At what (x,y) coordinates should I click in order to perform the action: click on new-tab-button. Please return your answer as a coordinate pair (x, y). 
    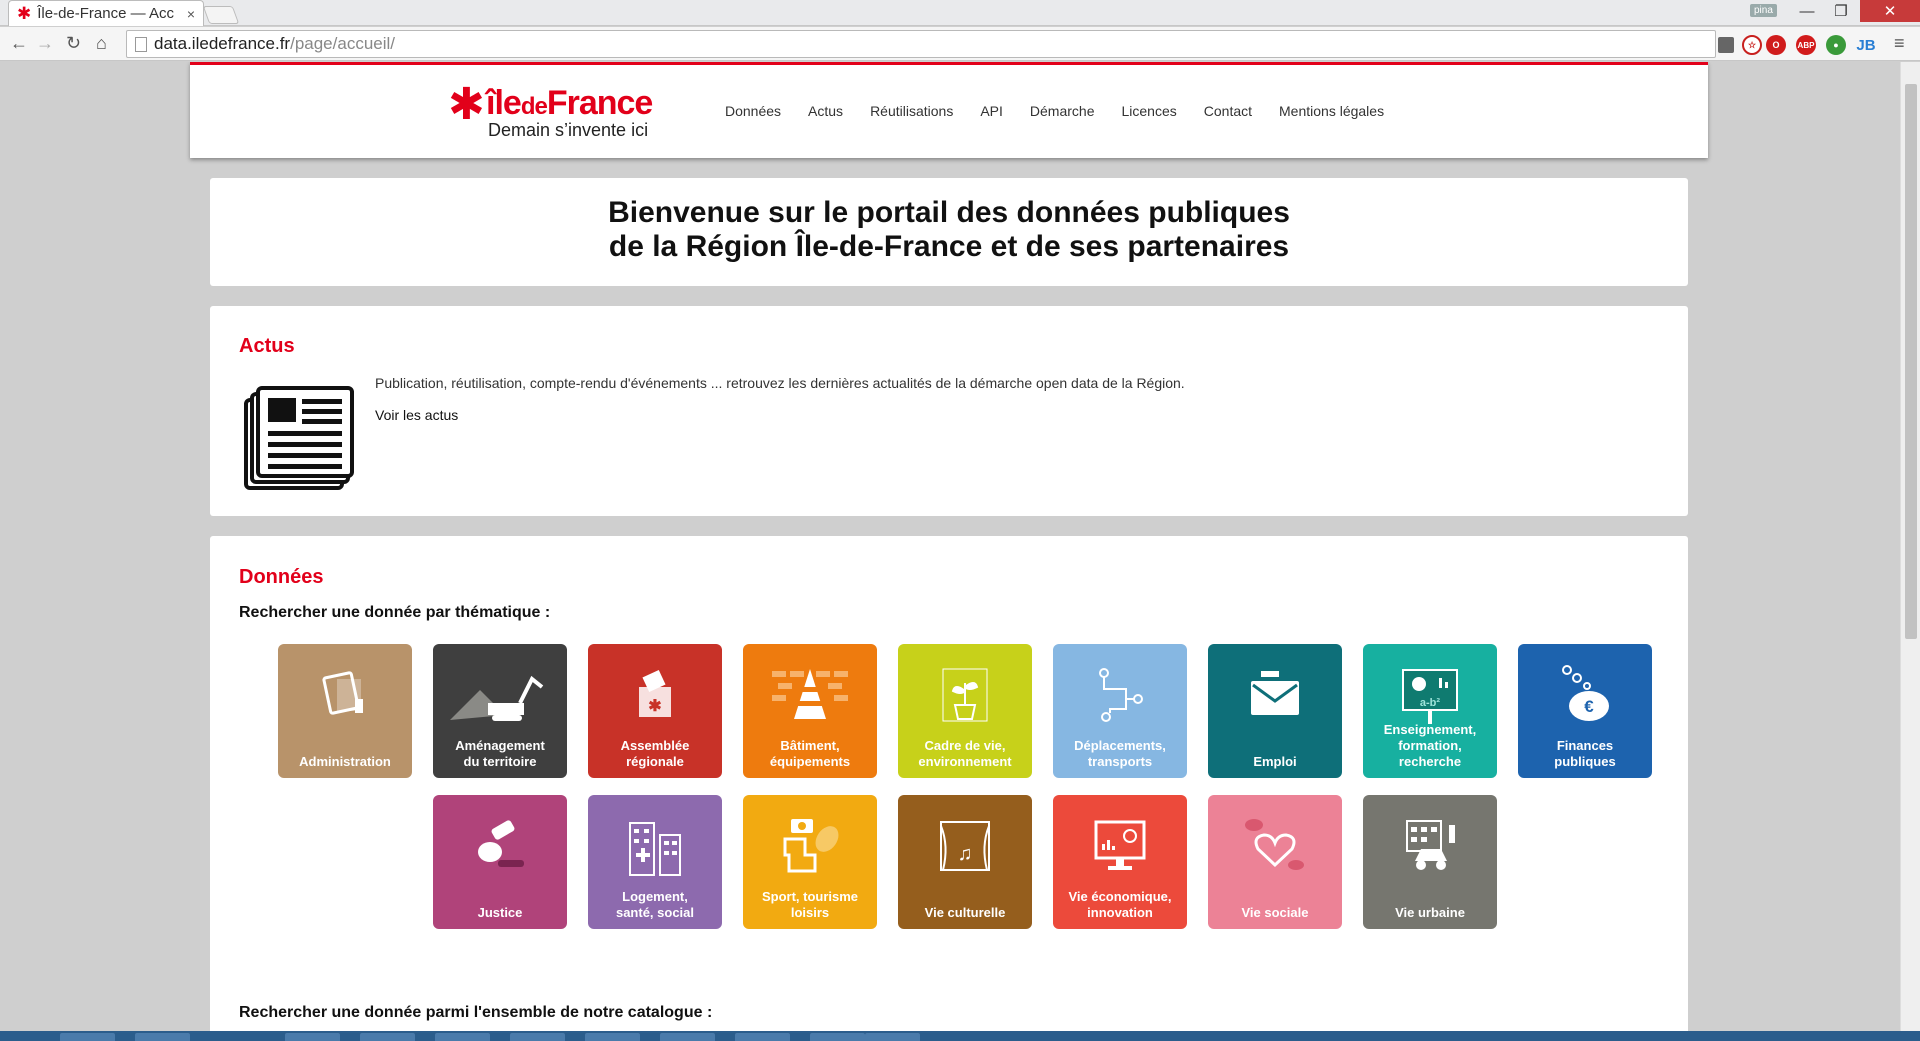
    Looking at the image, I should click on (221, 15).